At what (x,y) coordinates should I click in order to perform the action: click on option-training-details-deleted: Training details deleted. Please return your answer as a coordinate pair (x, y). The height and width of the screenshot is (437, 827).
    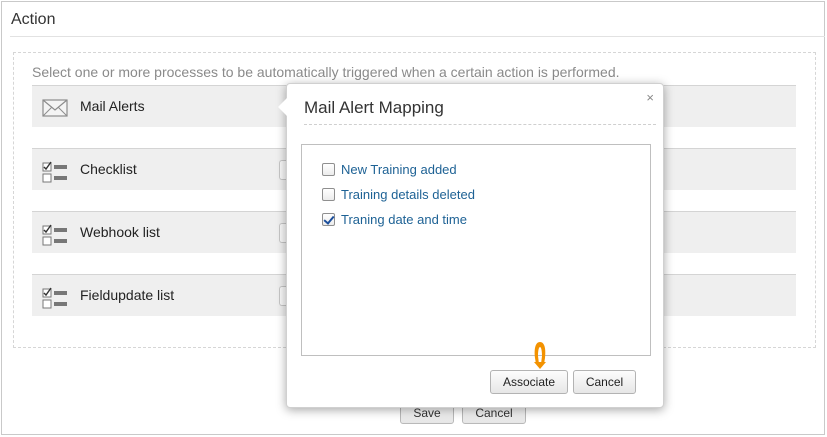
    Looking at the image, I should click on (398, 194).